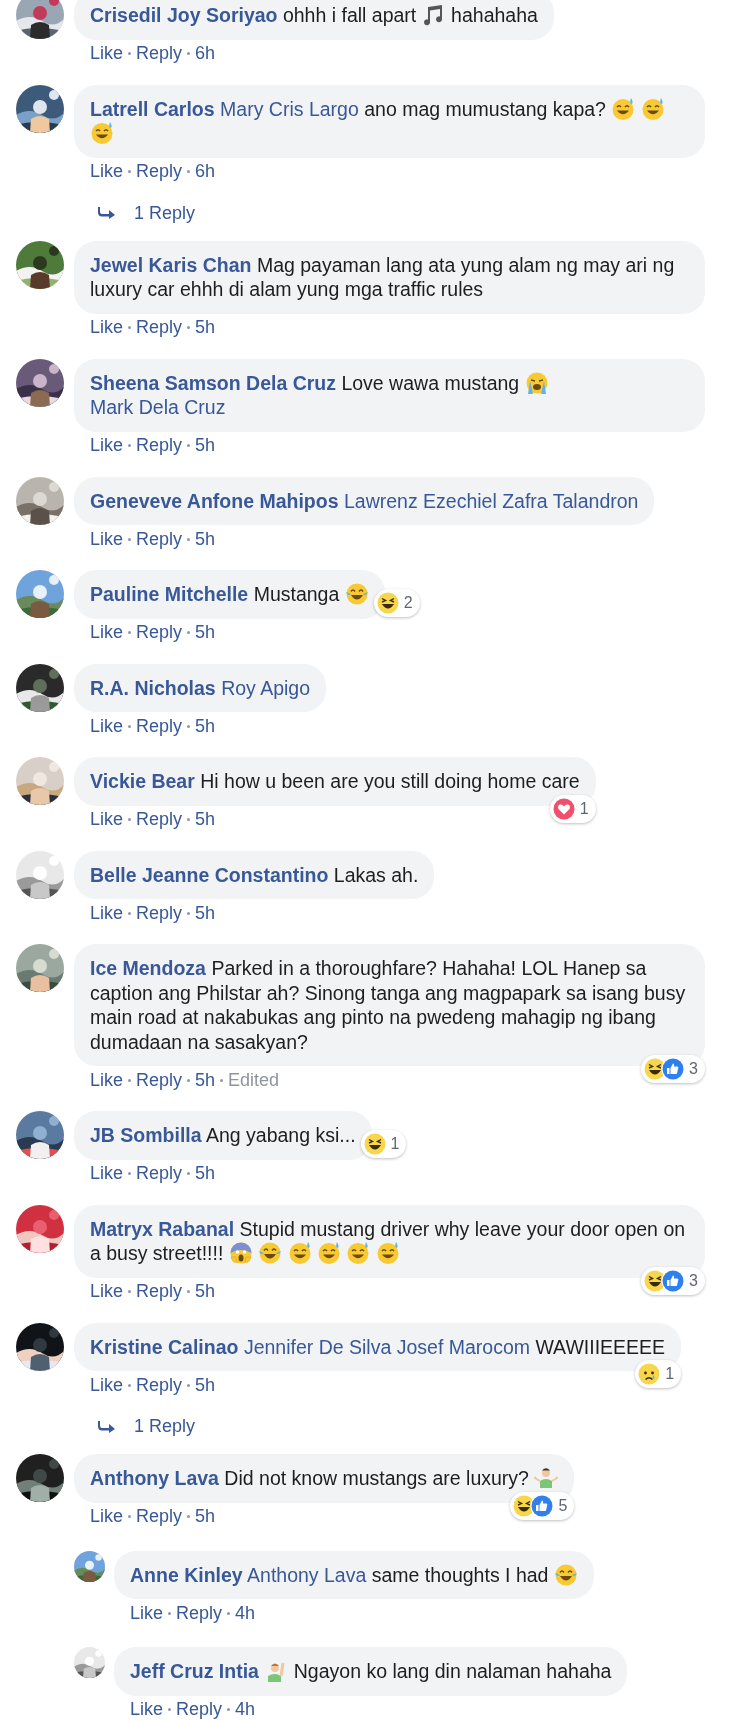  Describe the element at coordinates (649, 1374) in the screenshot. I see `sad-reaction-icon` at that location.